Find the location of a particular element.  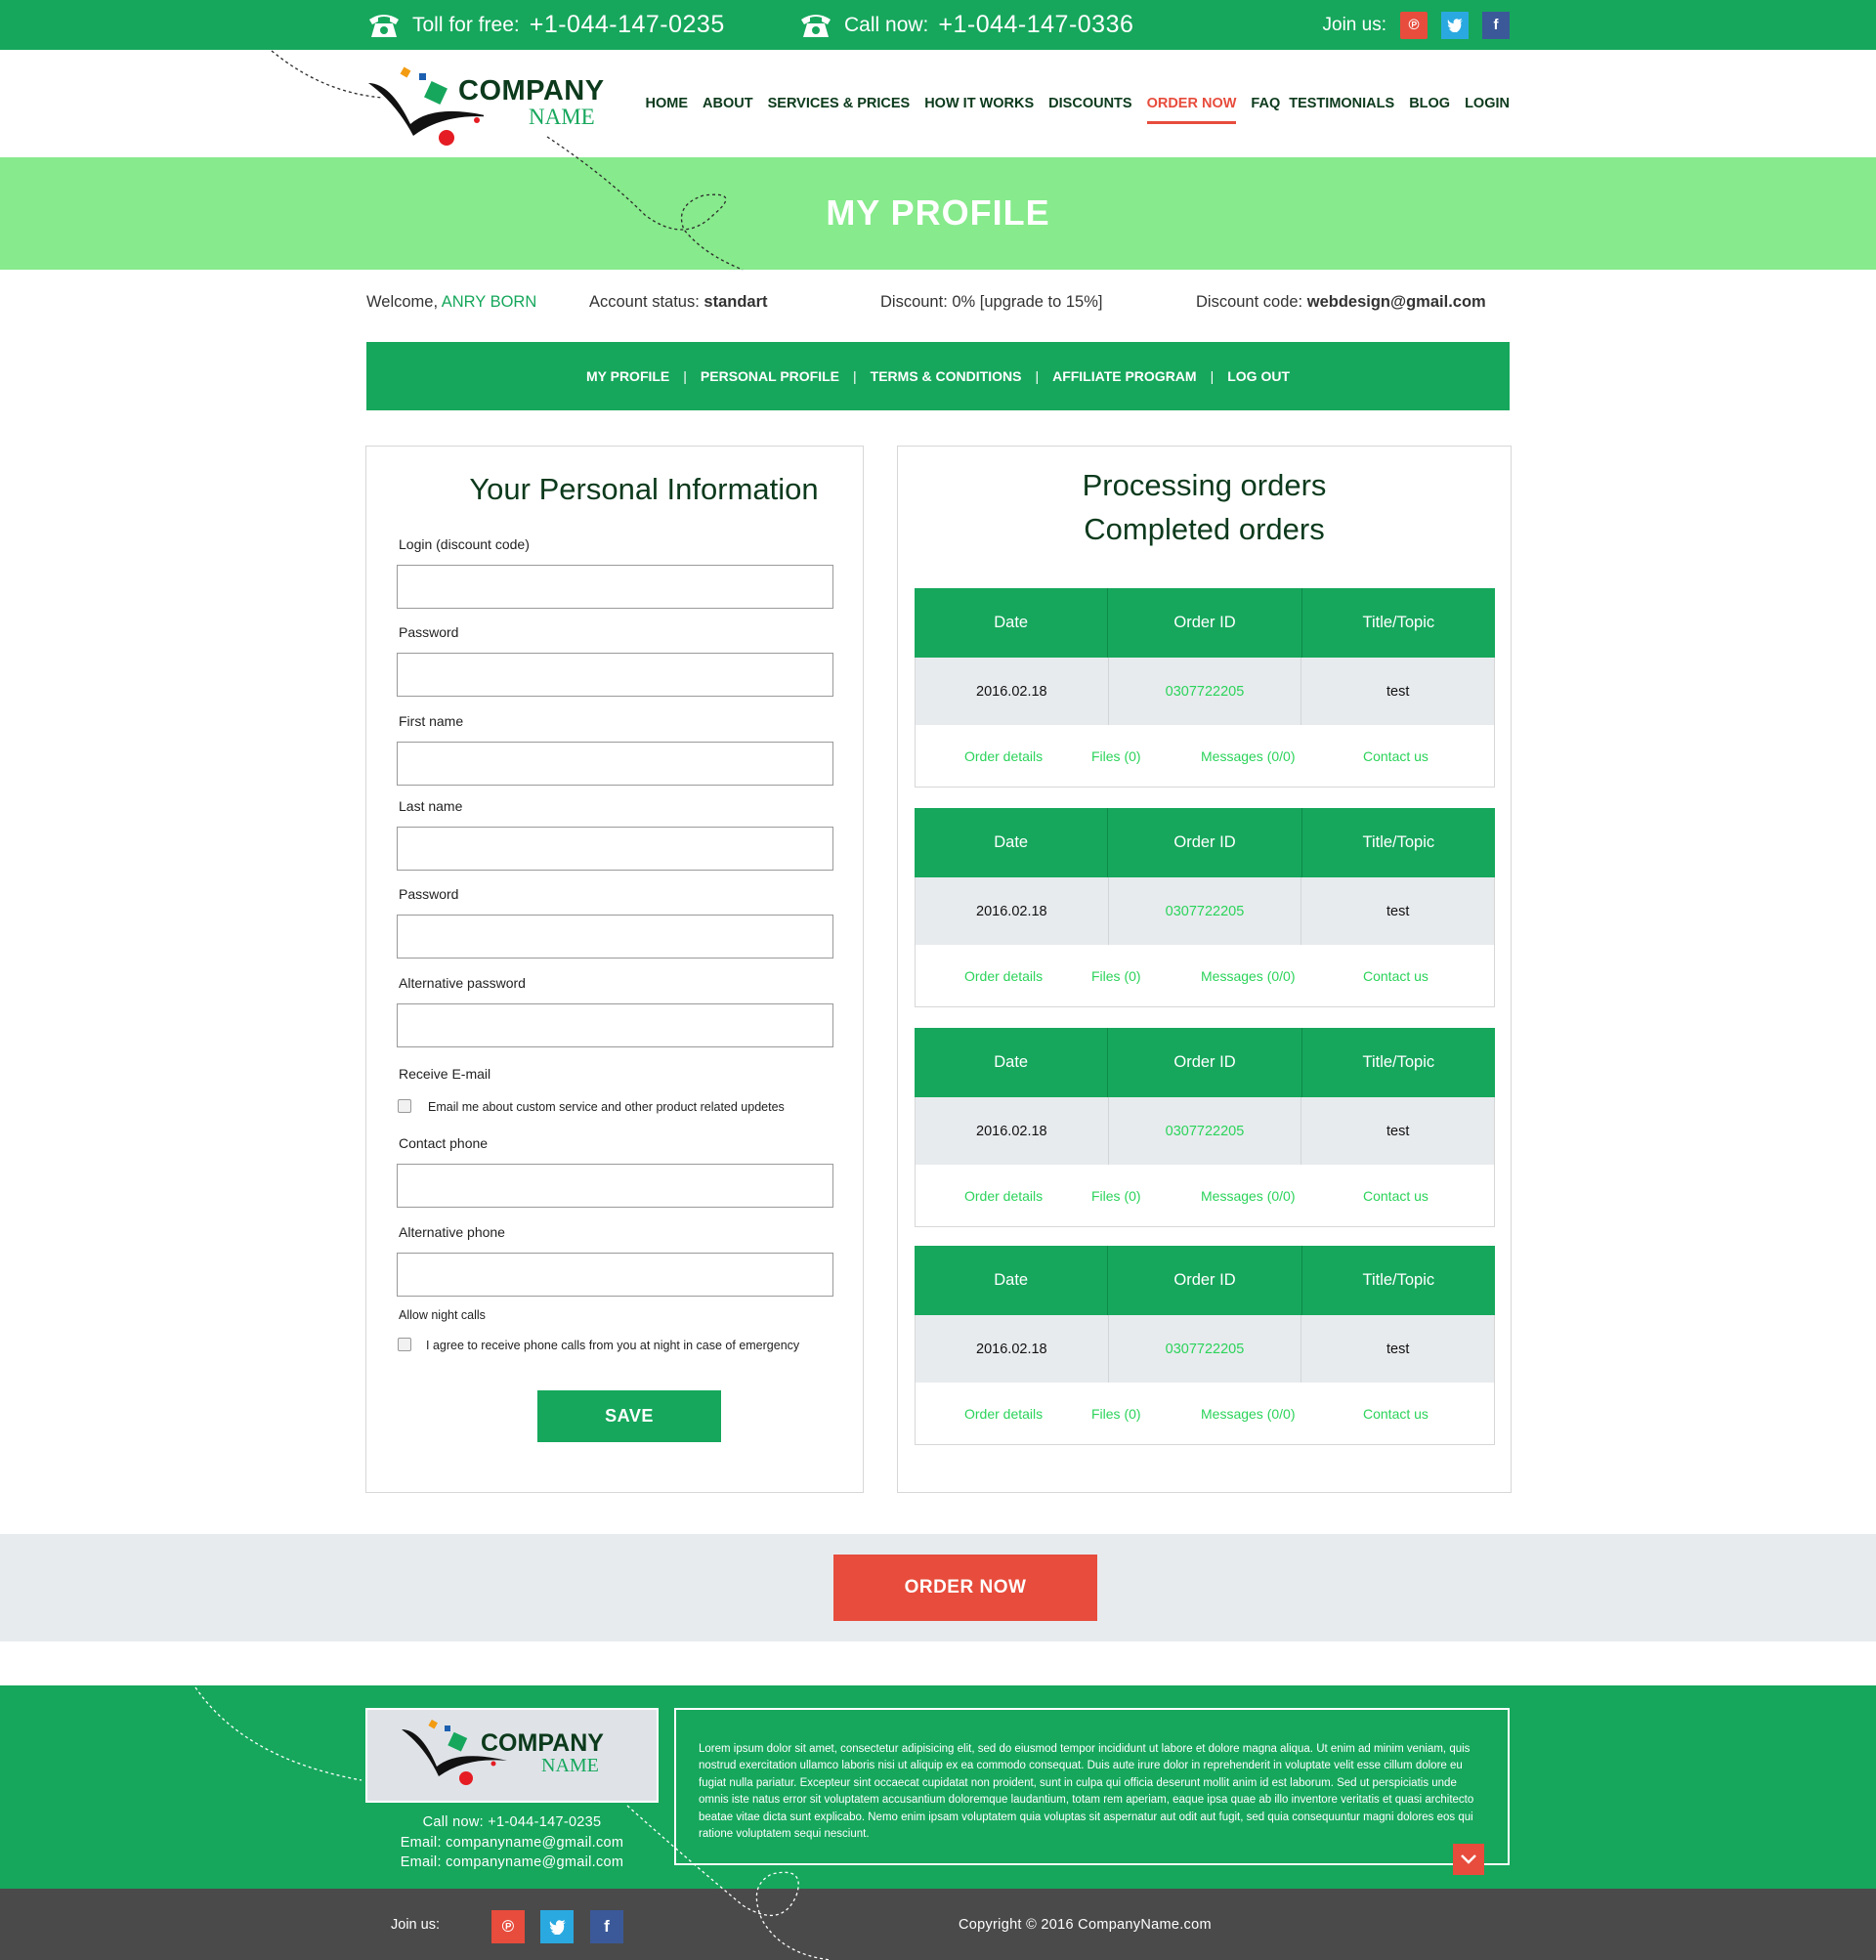

subnav-logout: LOG OUT is located at coordinates (1258, 376).